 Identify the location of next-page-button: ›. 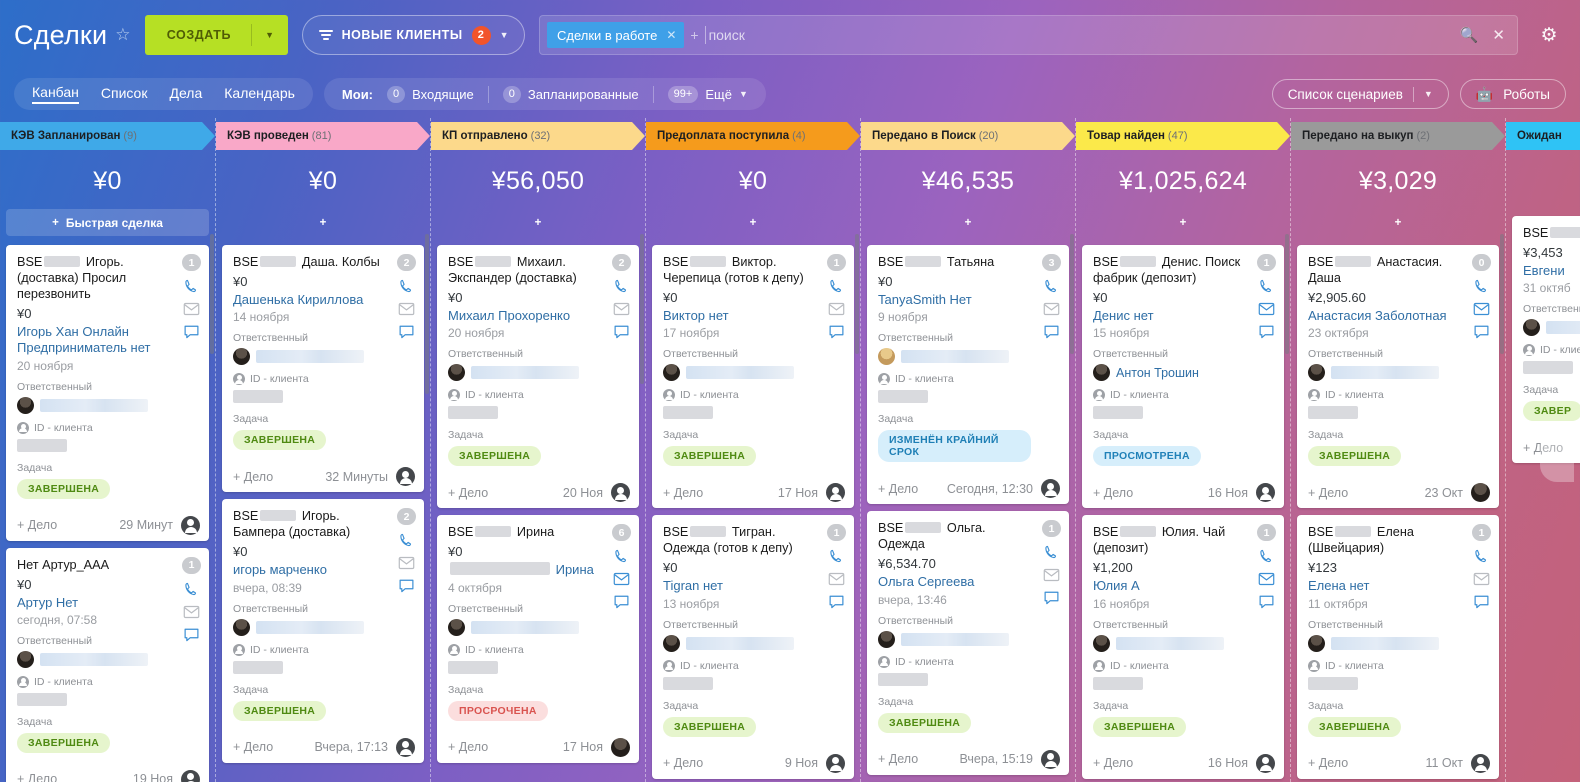
(1557, 455).